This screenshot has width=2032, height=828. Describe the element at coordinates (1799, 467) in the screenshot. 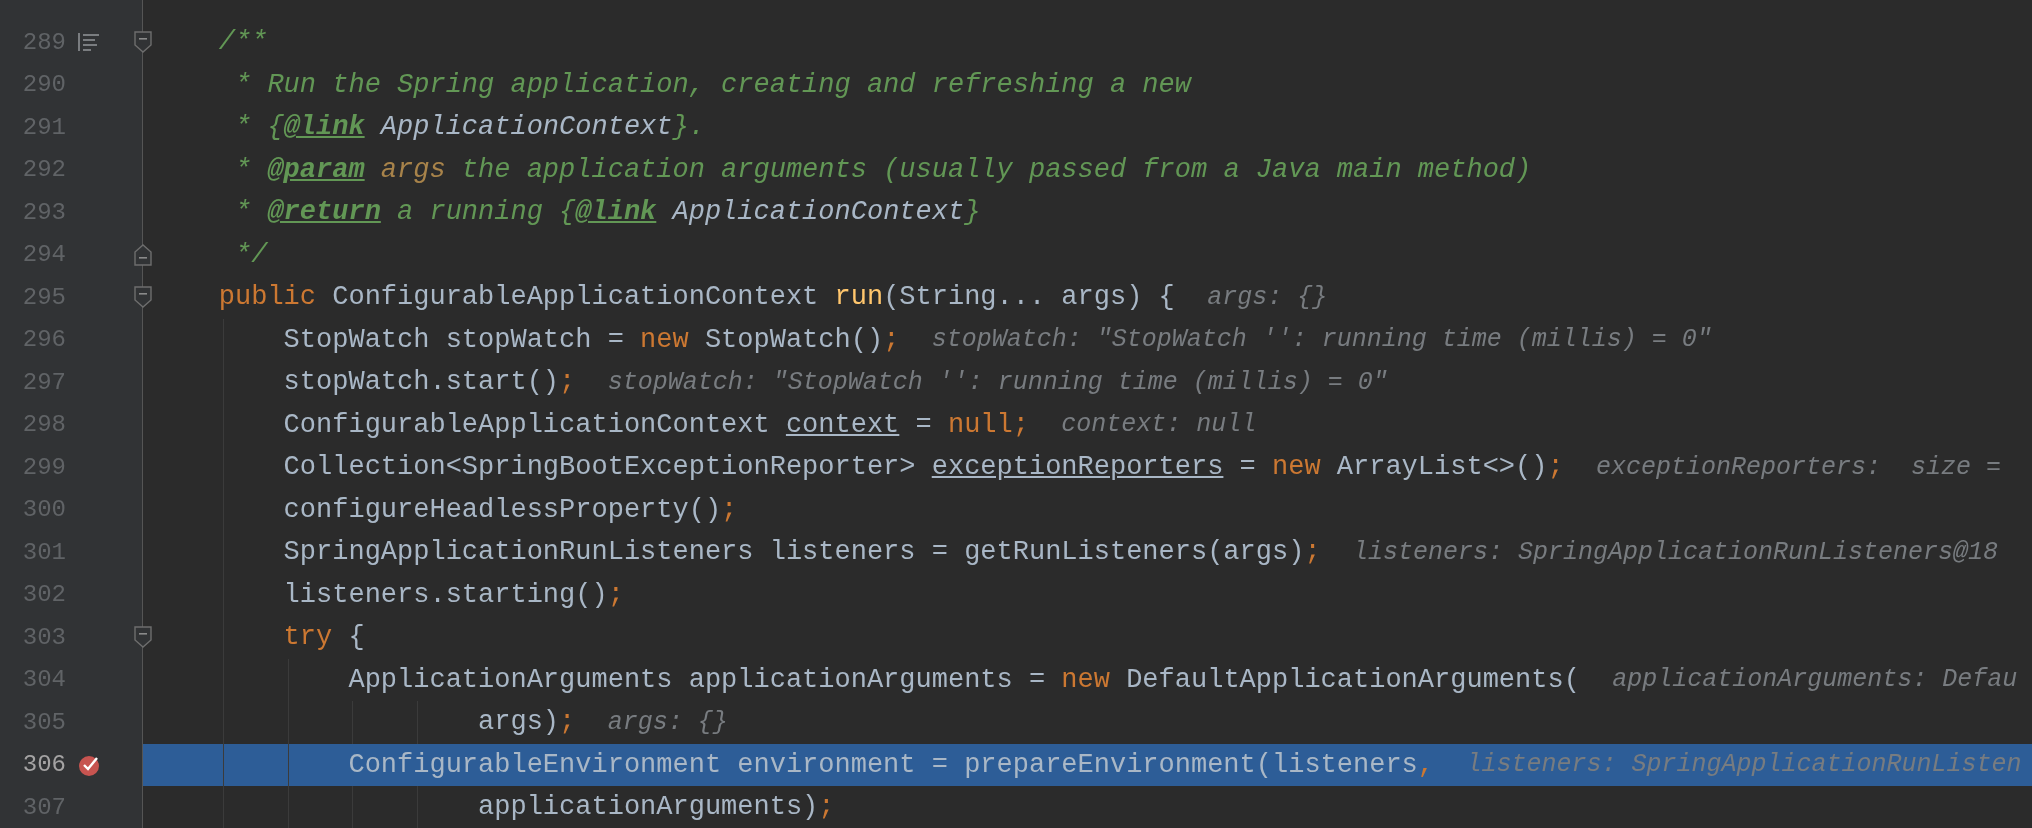

I see `inline-value-hint: exceptionReporters: size =` at that location.